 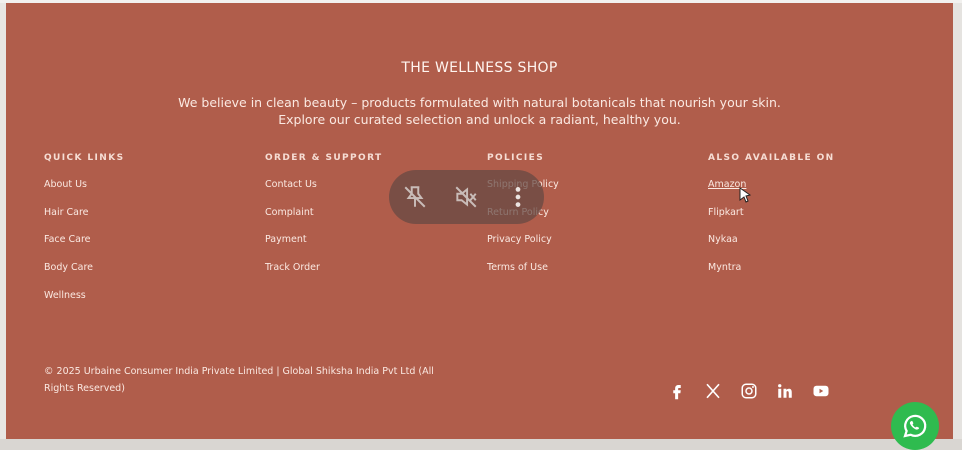 I want to click on link-flipkart: Flipkart, so click(x=726, y=212).